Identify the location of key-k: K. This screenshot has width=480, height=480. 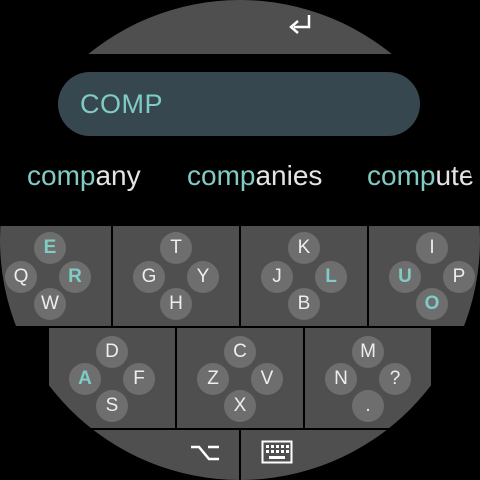
(304, 248).